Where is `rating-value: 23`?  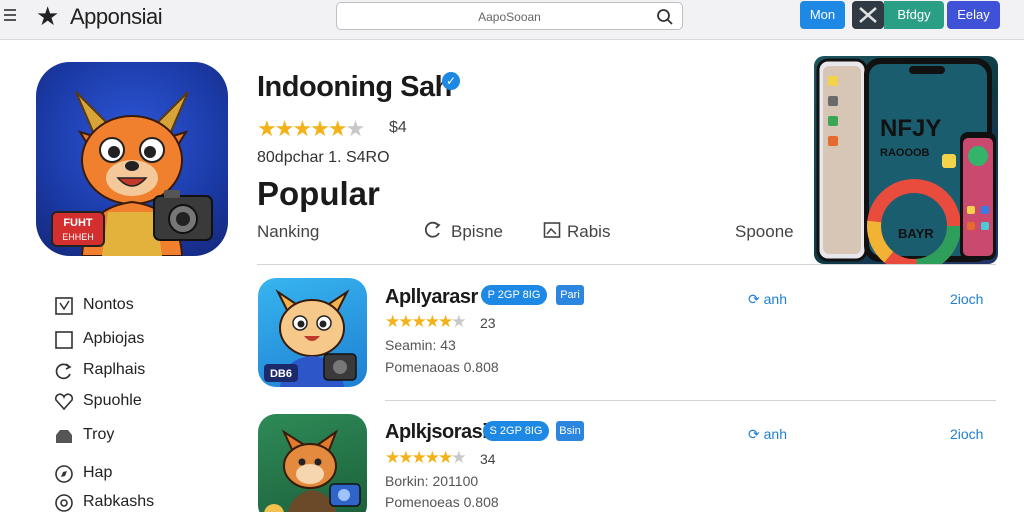
rating-value: 23 is located at coordinates (488, 323).